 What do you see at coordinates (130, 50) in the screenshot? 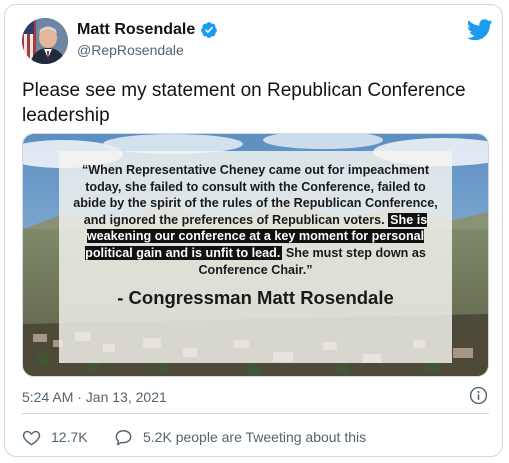
I see `author-handle: @RepRosendale` at bounding box center [130, 50].